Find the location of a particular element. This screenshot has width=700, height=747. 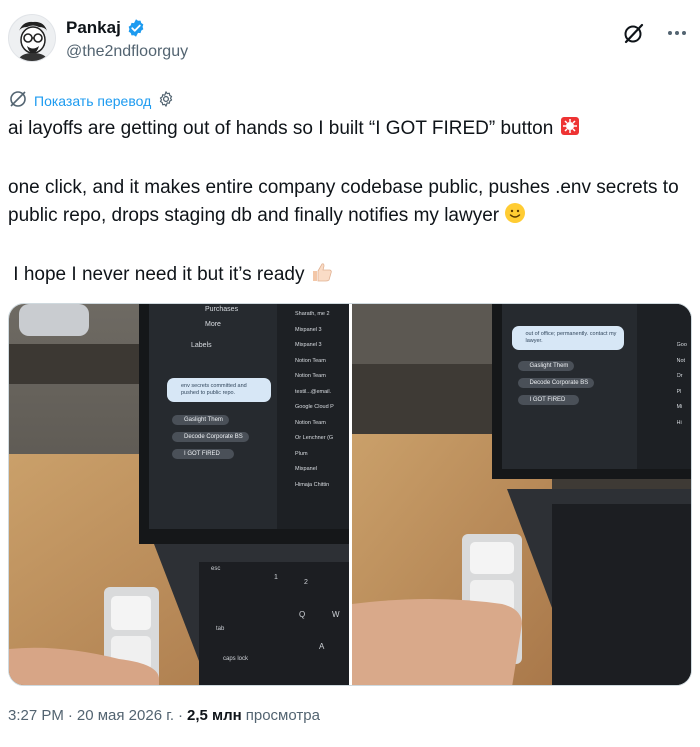

email-row: Mi is located at coordinates (679, 407).